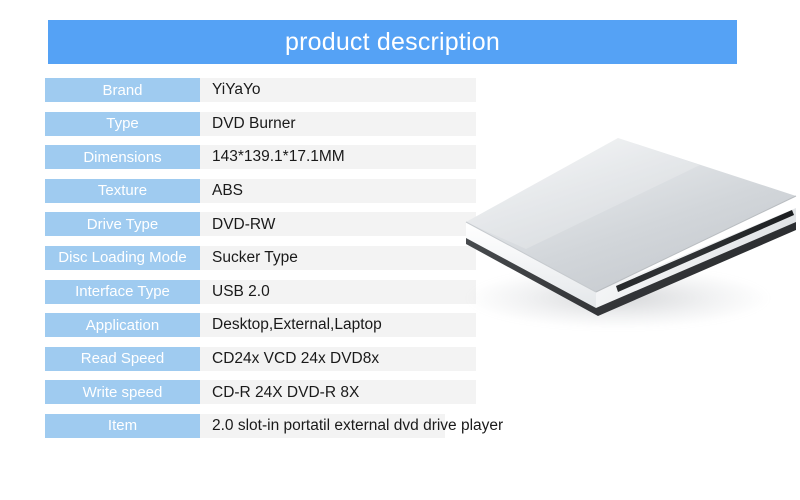 This screenshot has width=800, height=500. I want to click on spec-label: Read Speed, so click(122, 358).